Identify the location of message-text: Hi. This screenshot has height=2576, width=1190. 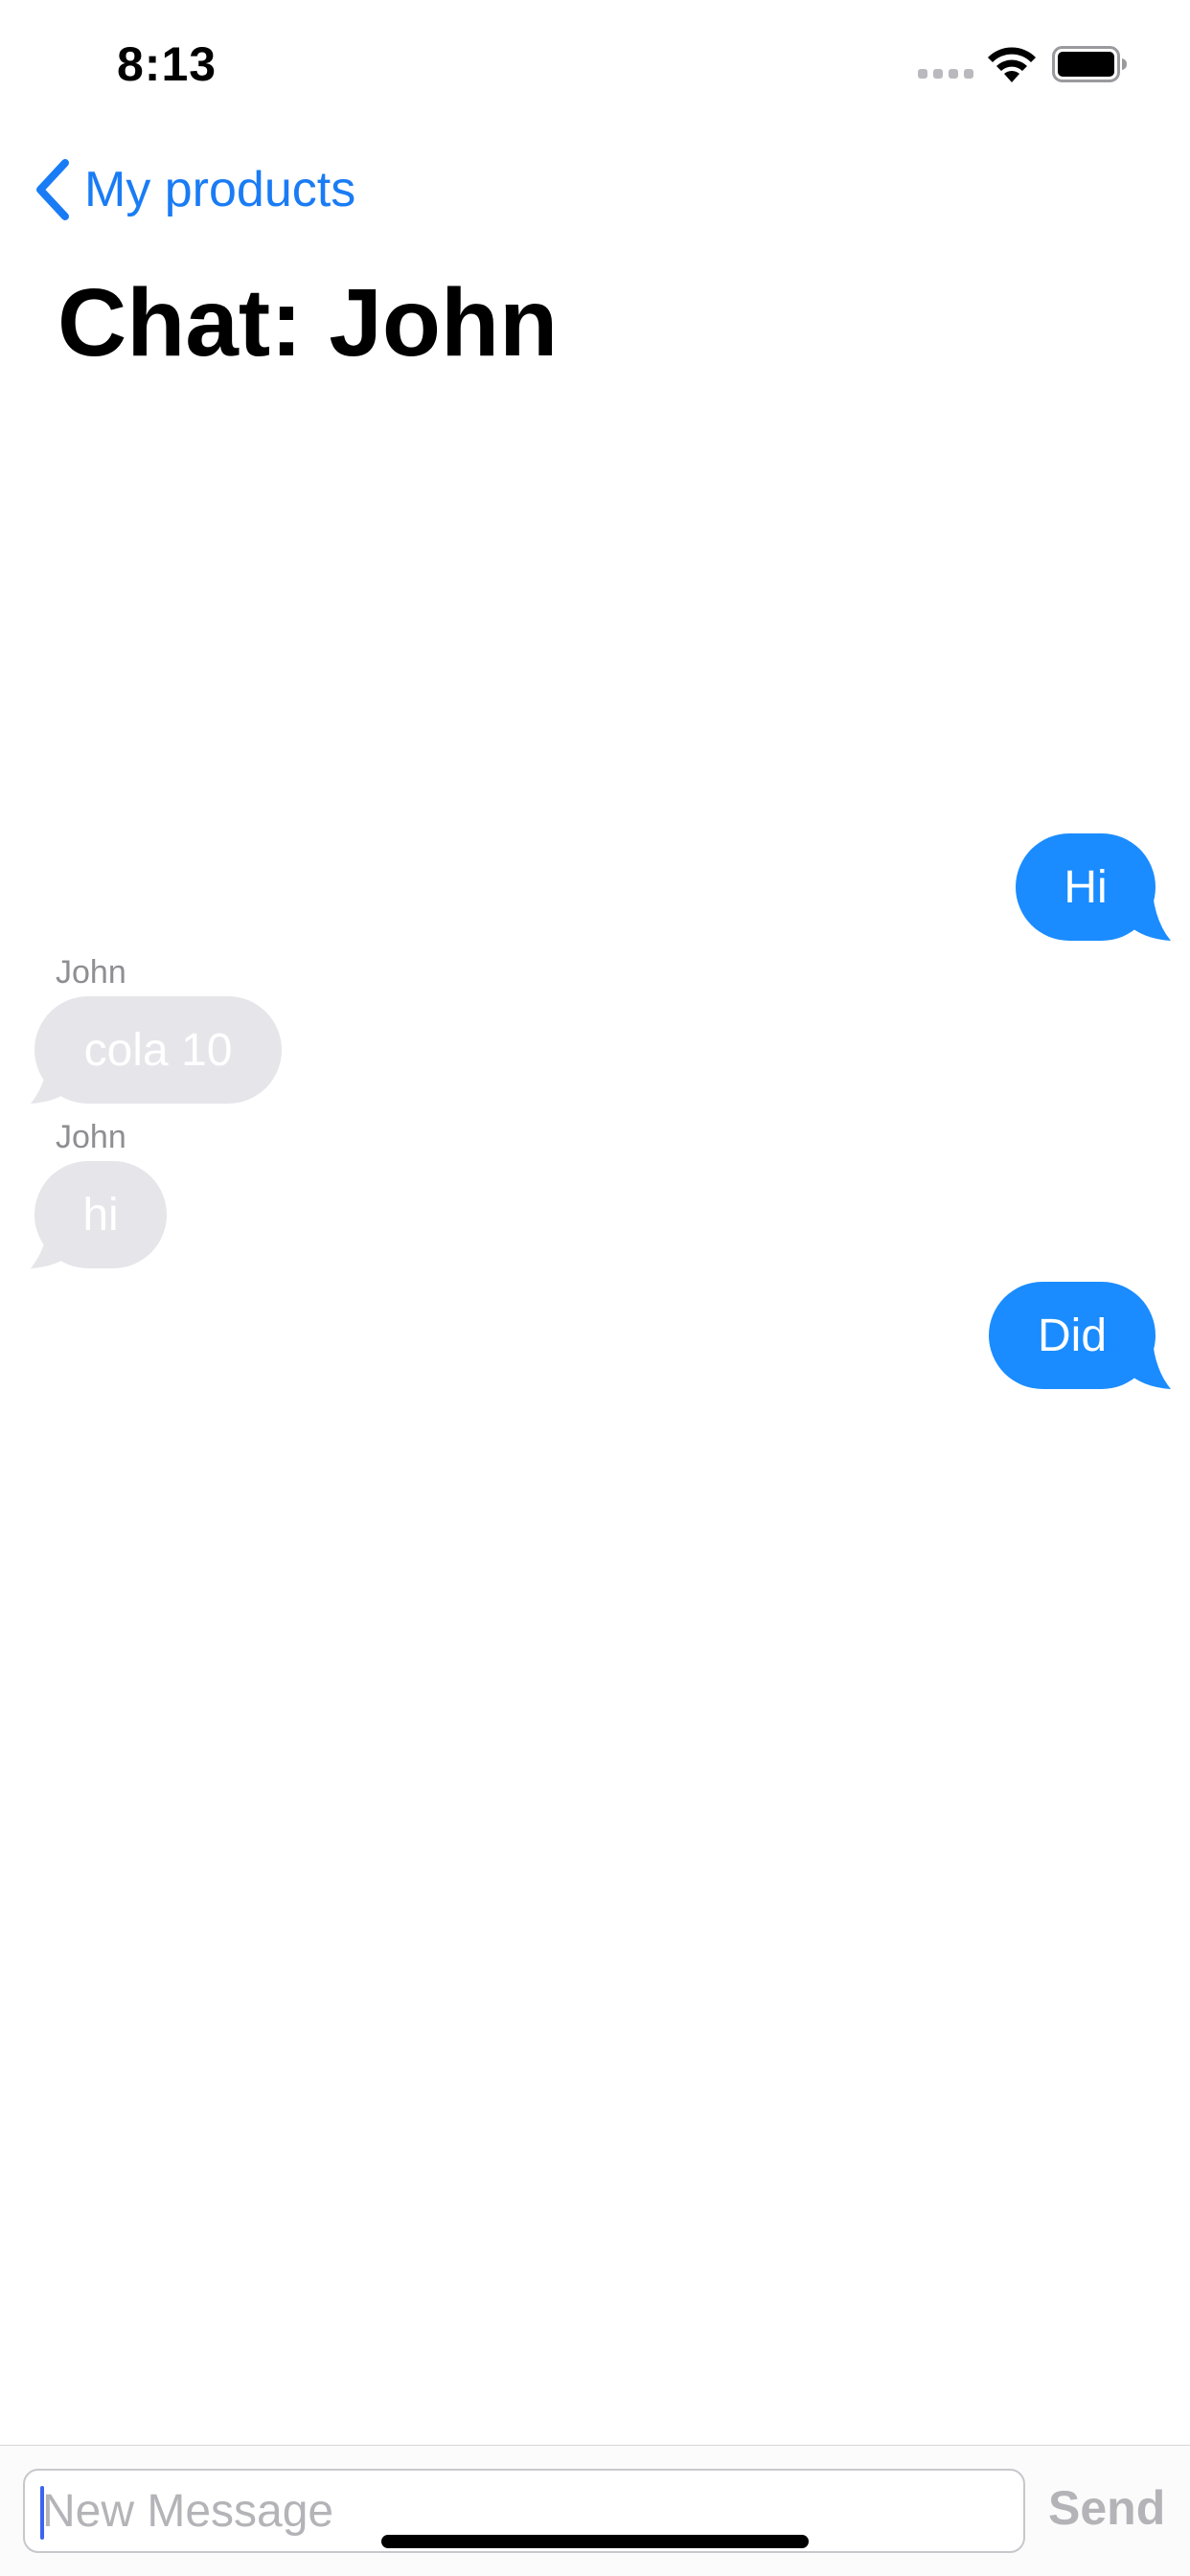
(1086, 887).